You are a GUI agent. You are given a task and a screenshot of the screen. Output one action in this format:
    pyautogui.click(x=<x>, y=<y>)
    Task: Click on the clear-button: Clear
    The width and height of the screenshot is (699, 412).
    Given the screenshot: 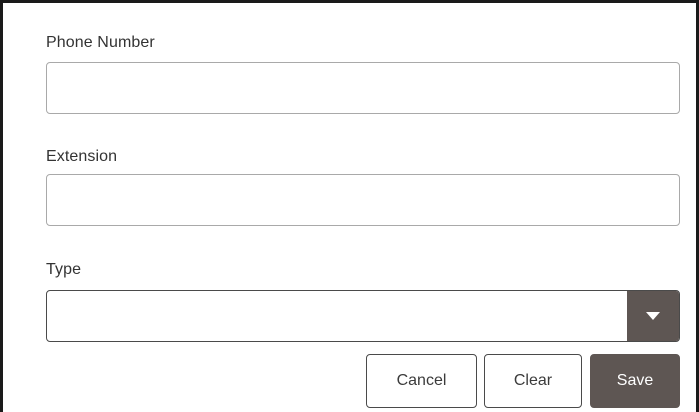 What is the action you would take?
    pyautogui.click(x=533, y=381)
    